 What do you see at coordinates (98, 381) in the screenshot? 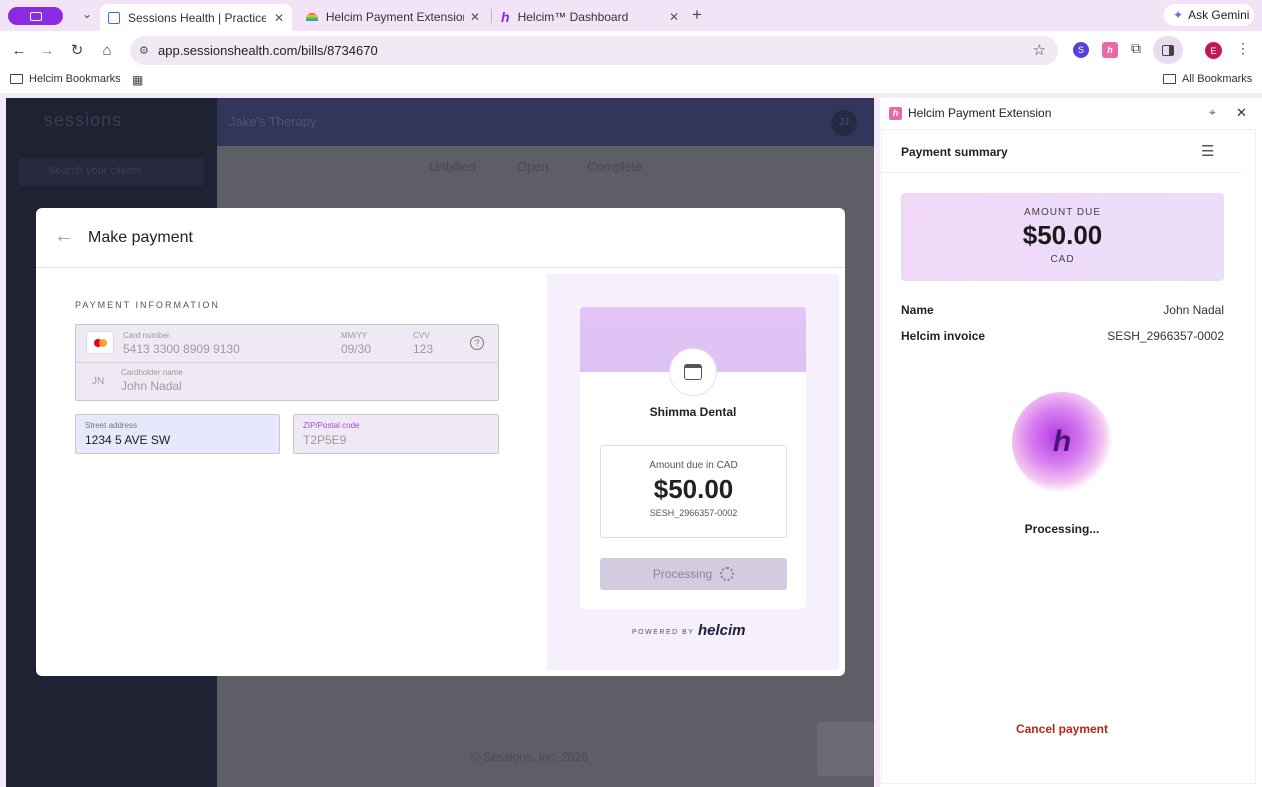
I see `cardholder-initials: JN` at bounding box center [98, 381].